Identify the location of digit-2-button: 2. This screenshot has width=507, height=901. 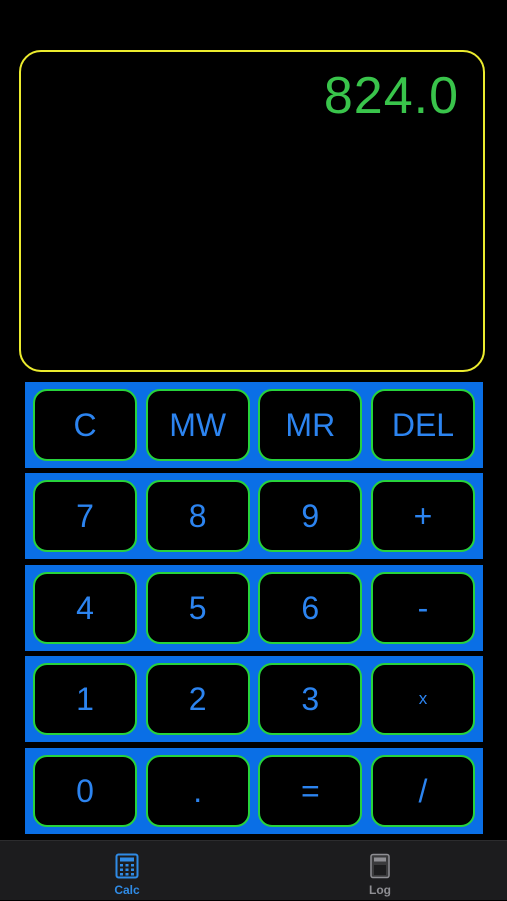
(197, 699).